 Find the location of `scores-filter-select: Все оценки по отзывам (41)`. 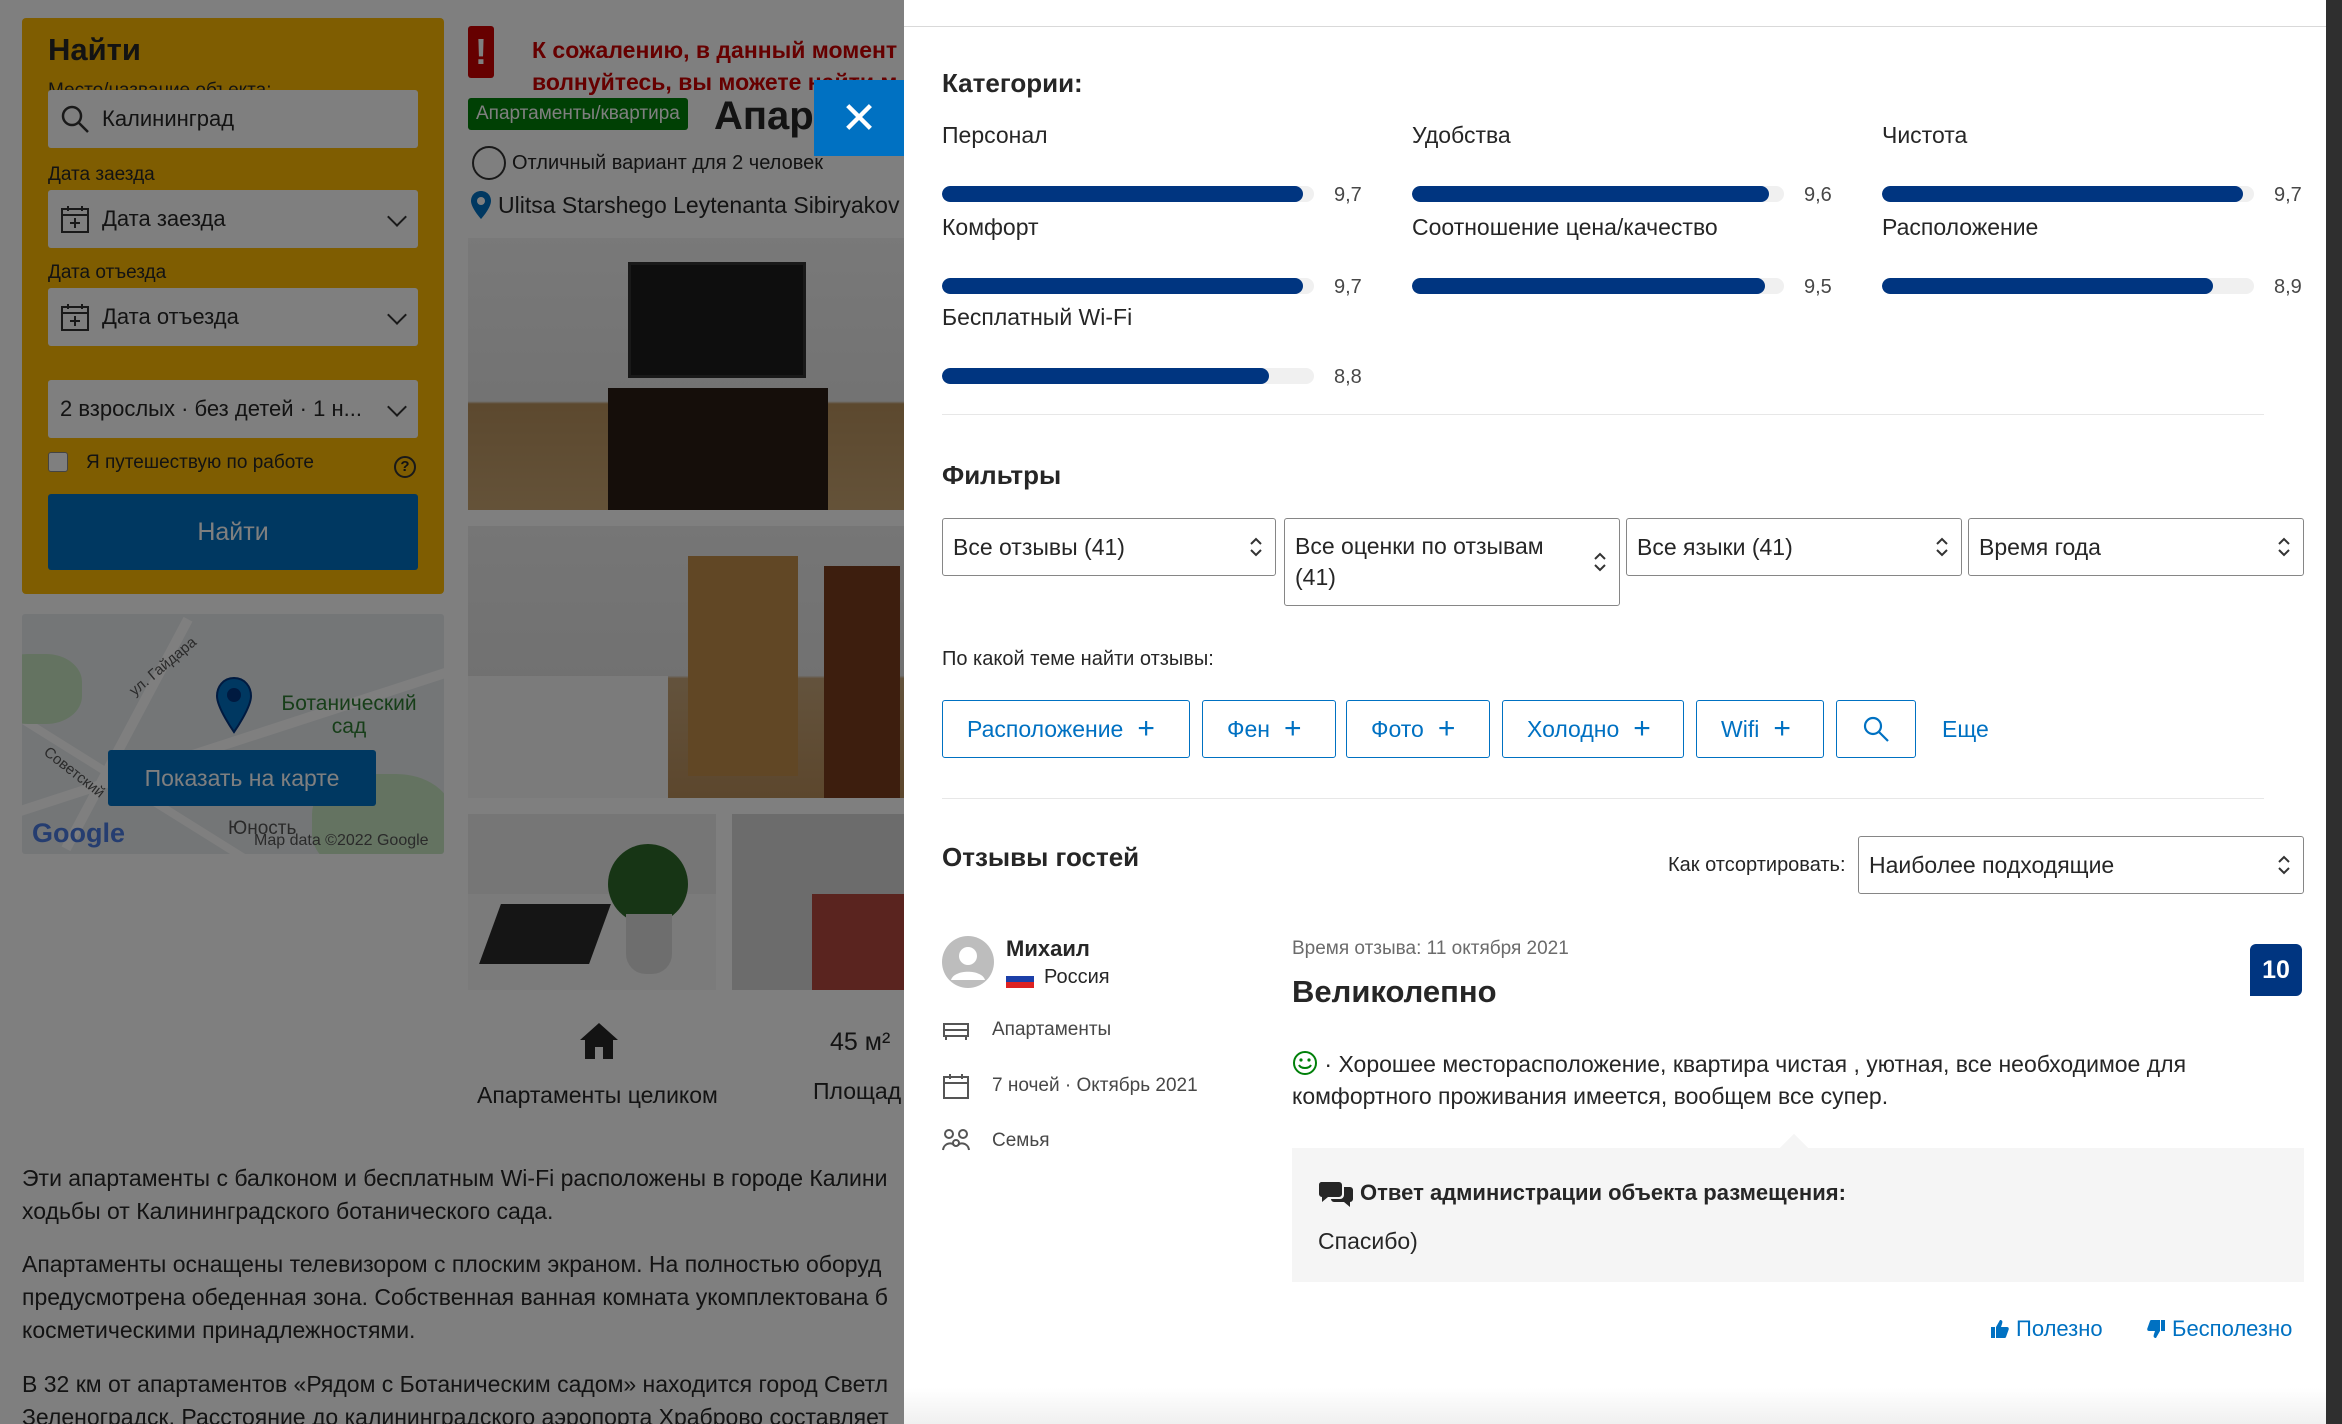

scores-filter-select: Все оценки по отзывам (41) is located at coordinates (1452, 562).